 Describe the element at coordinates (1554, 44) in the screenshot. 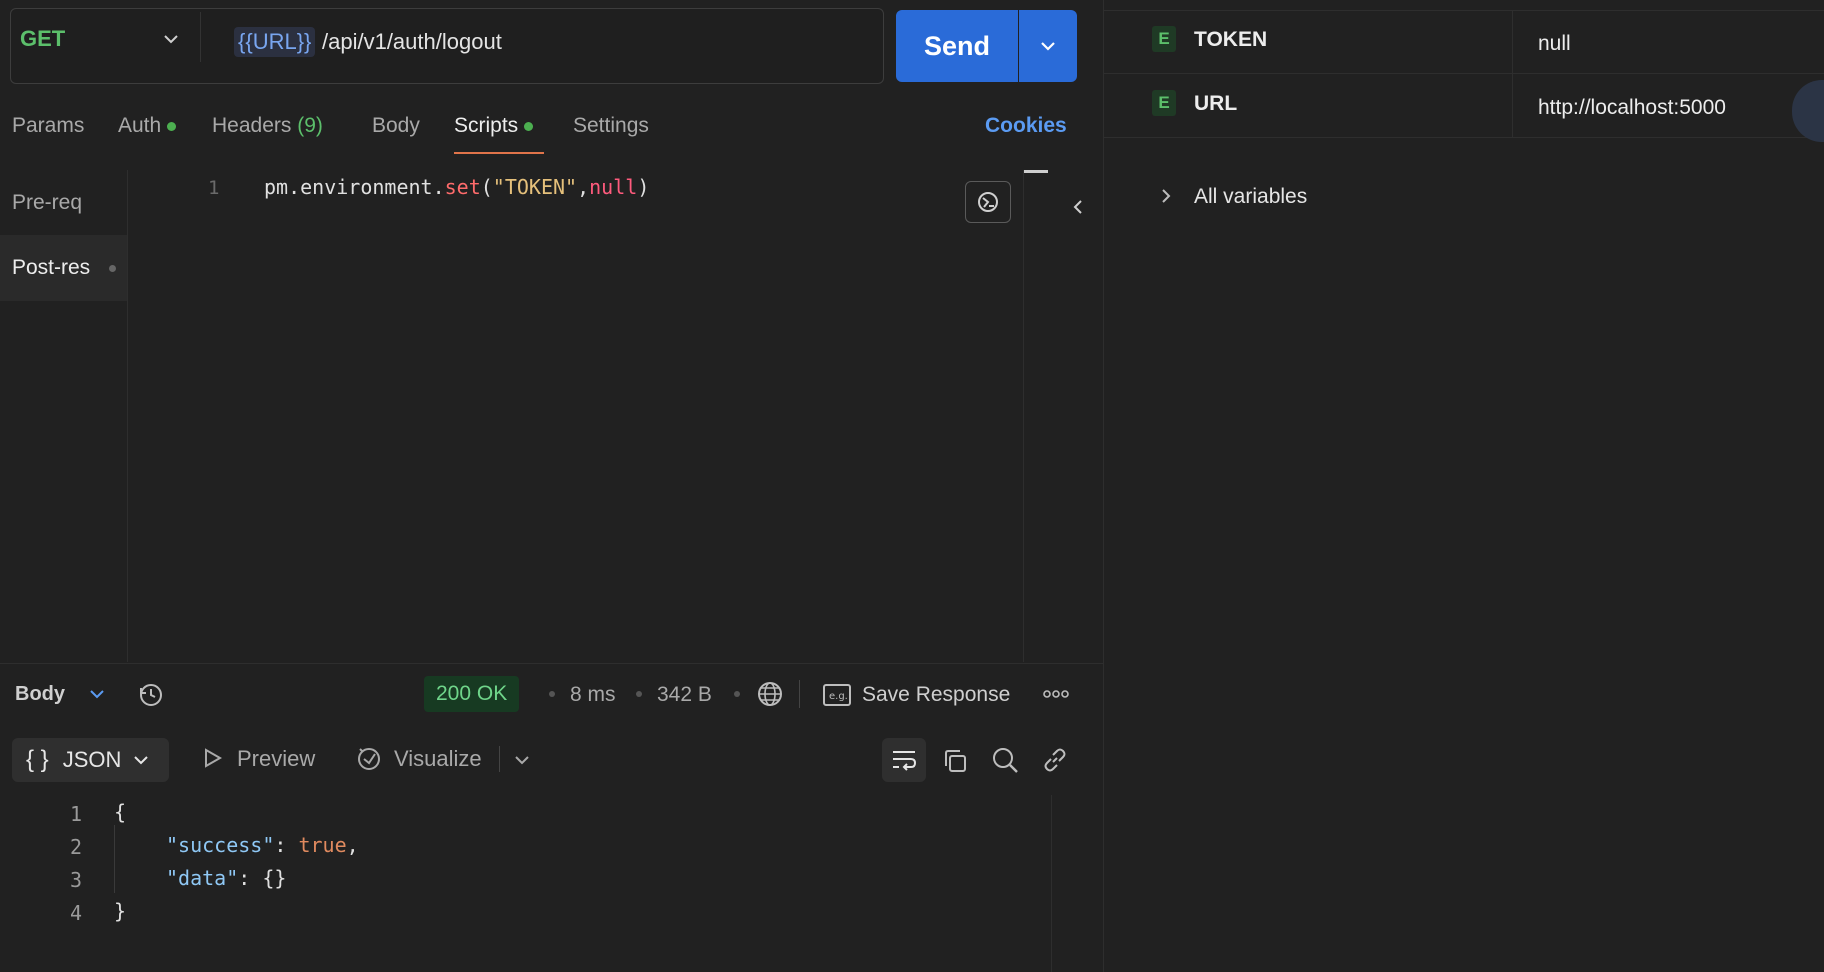

I see `variable-value: null` at that location.